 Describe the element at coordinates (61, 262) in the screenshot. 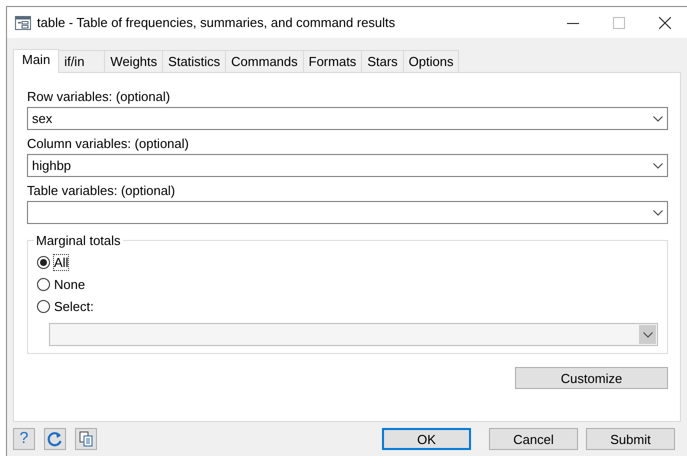

I see `radio-label: All` at that location.